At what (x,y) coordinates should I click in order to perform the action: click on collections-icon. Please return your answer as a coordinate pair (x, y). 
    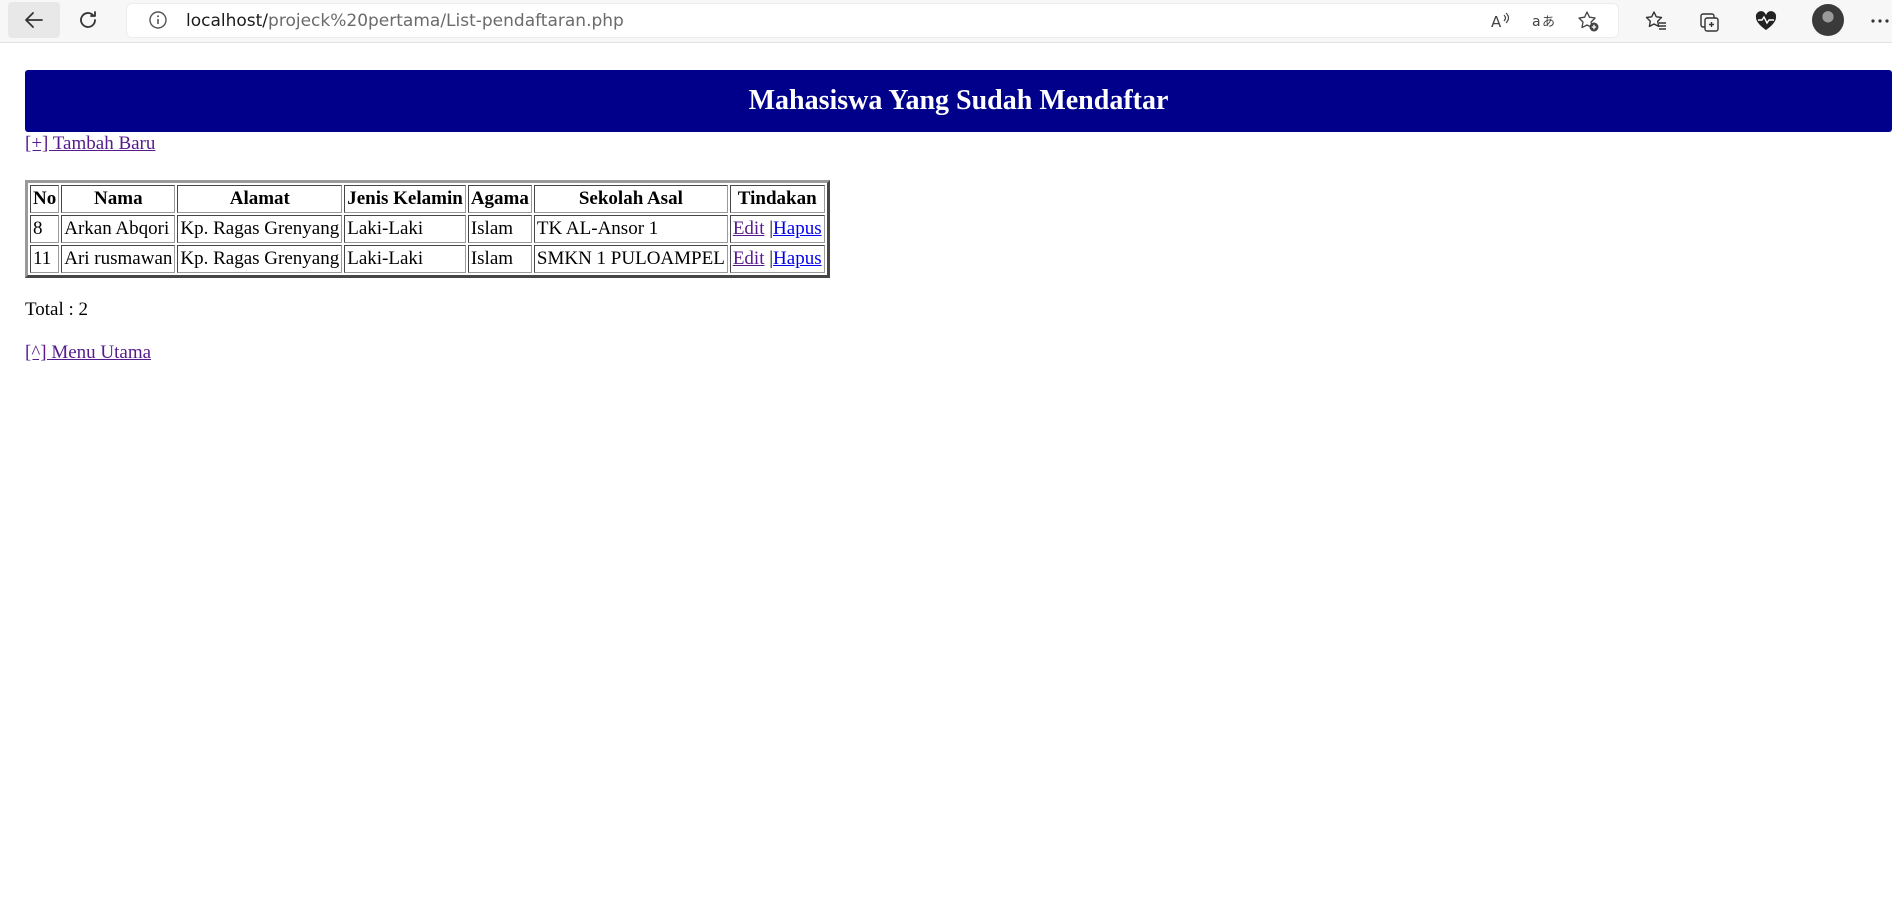
    Looking at the image, I should click on (1710, 21).